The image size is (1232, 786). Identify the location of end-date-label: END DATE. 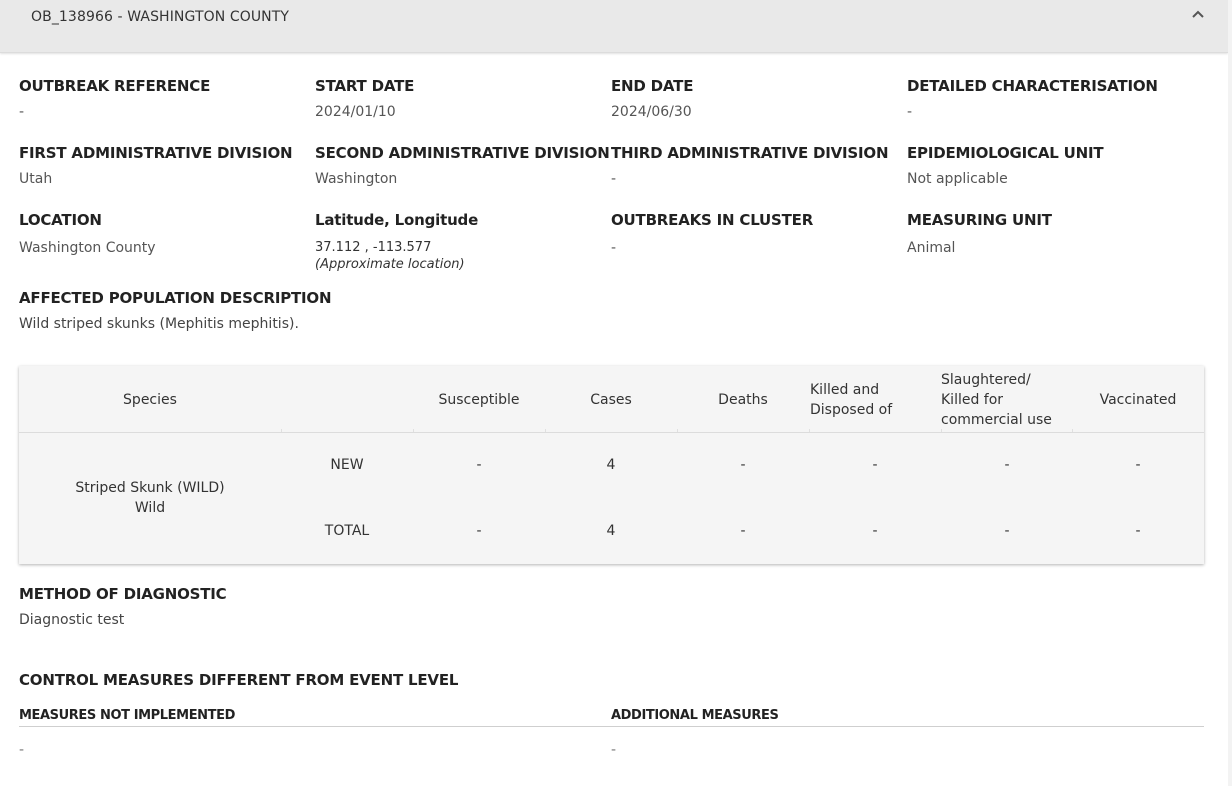
(652, 86).